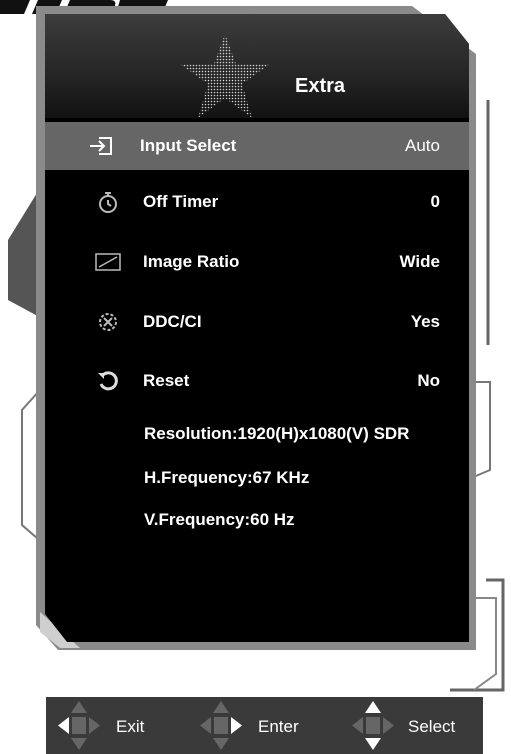 The width and height of the screenshot is (511, 754). I want to click on h-frequency-info: H.Frequency:67 KHz, so click(227, 477).